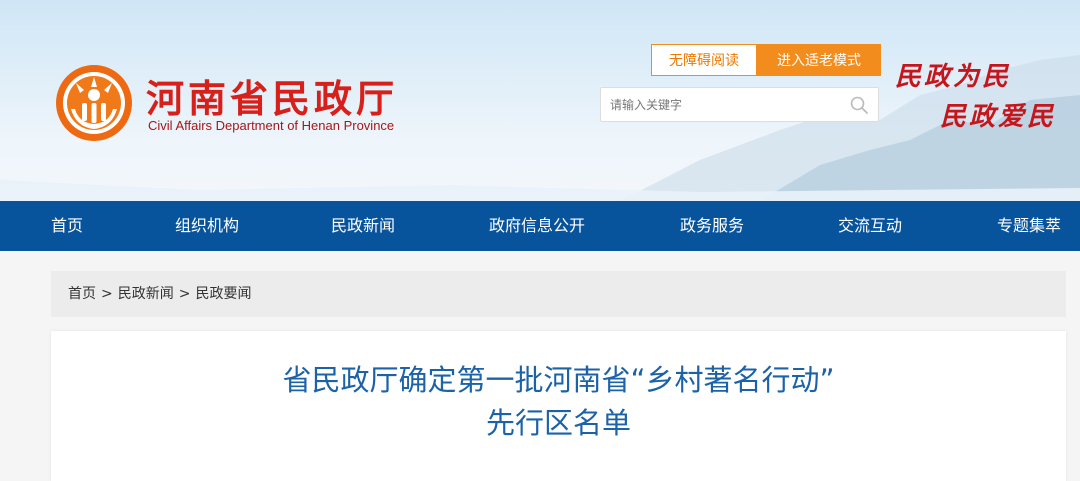 The width and height of the screenshot is (1080, 481). What do you see at coordinates (82, 294) in the screenshot?
I see `breadcrumb-home: 首页` at bounding box center [82, 294].